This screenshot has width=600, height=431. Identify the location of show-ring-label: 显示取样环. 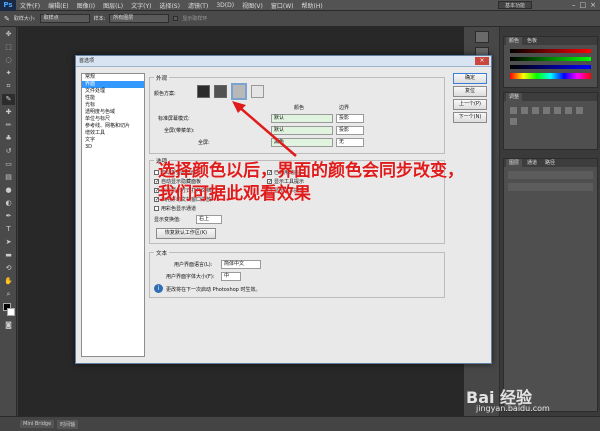
(195, 19).